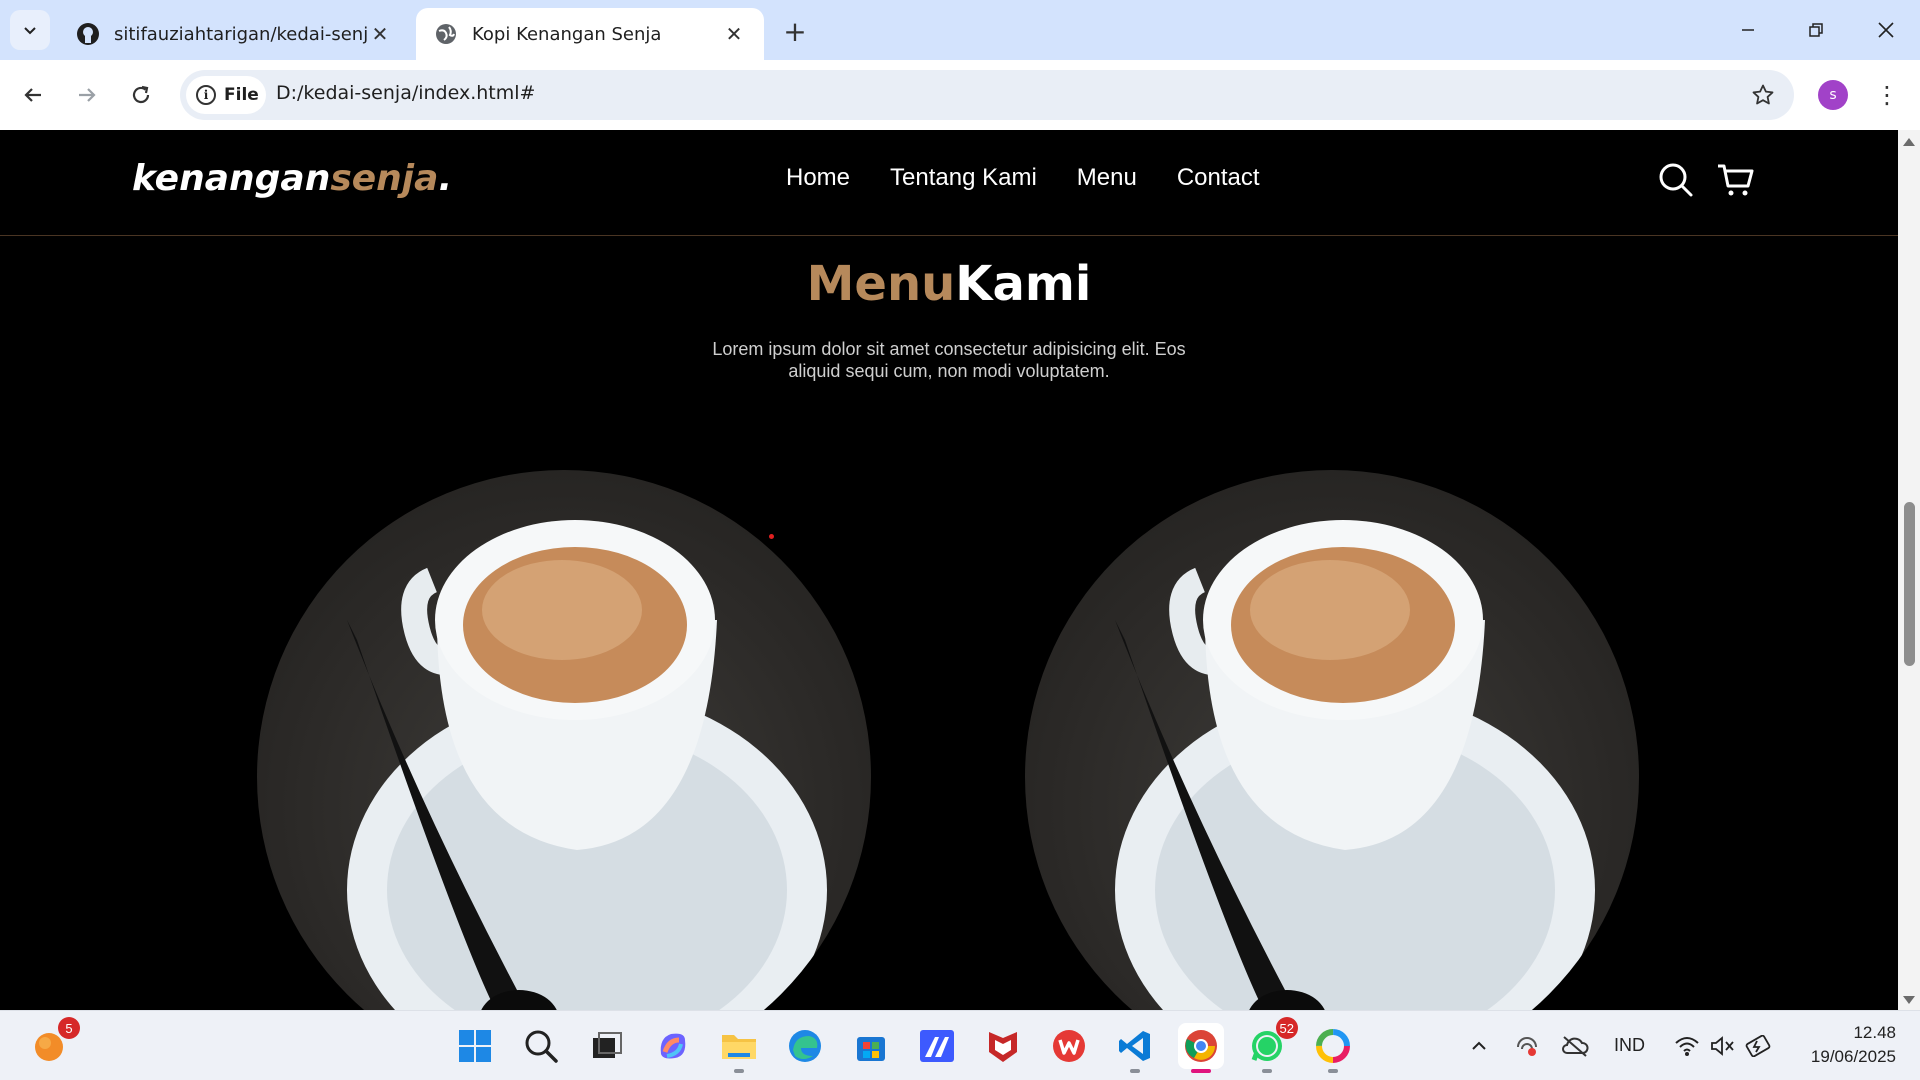 This screenshot has height=1080, width=1920. I want to click on search-button, so click(541, 1046).